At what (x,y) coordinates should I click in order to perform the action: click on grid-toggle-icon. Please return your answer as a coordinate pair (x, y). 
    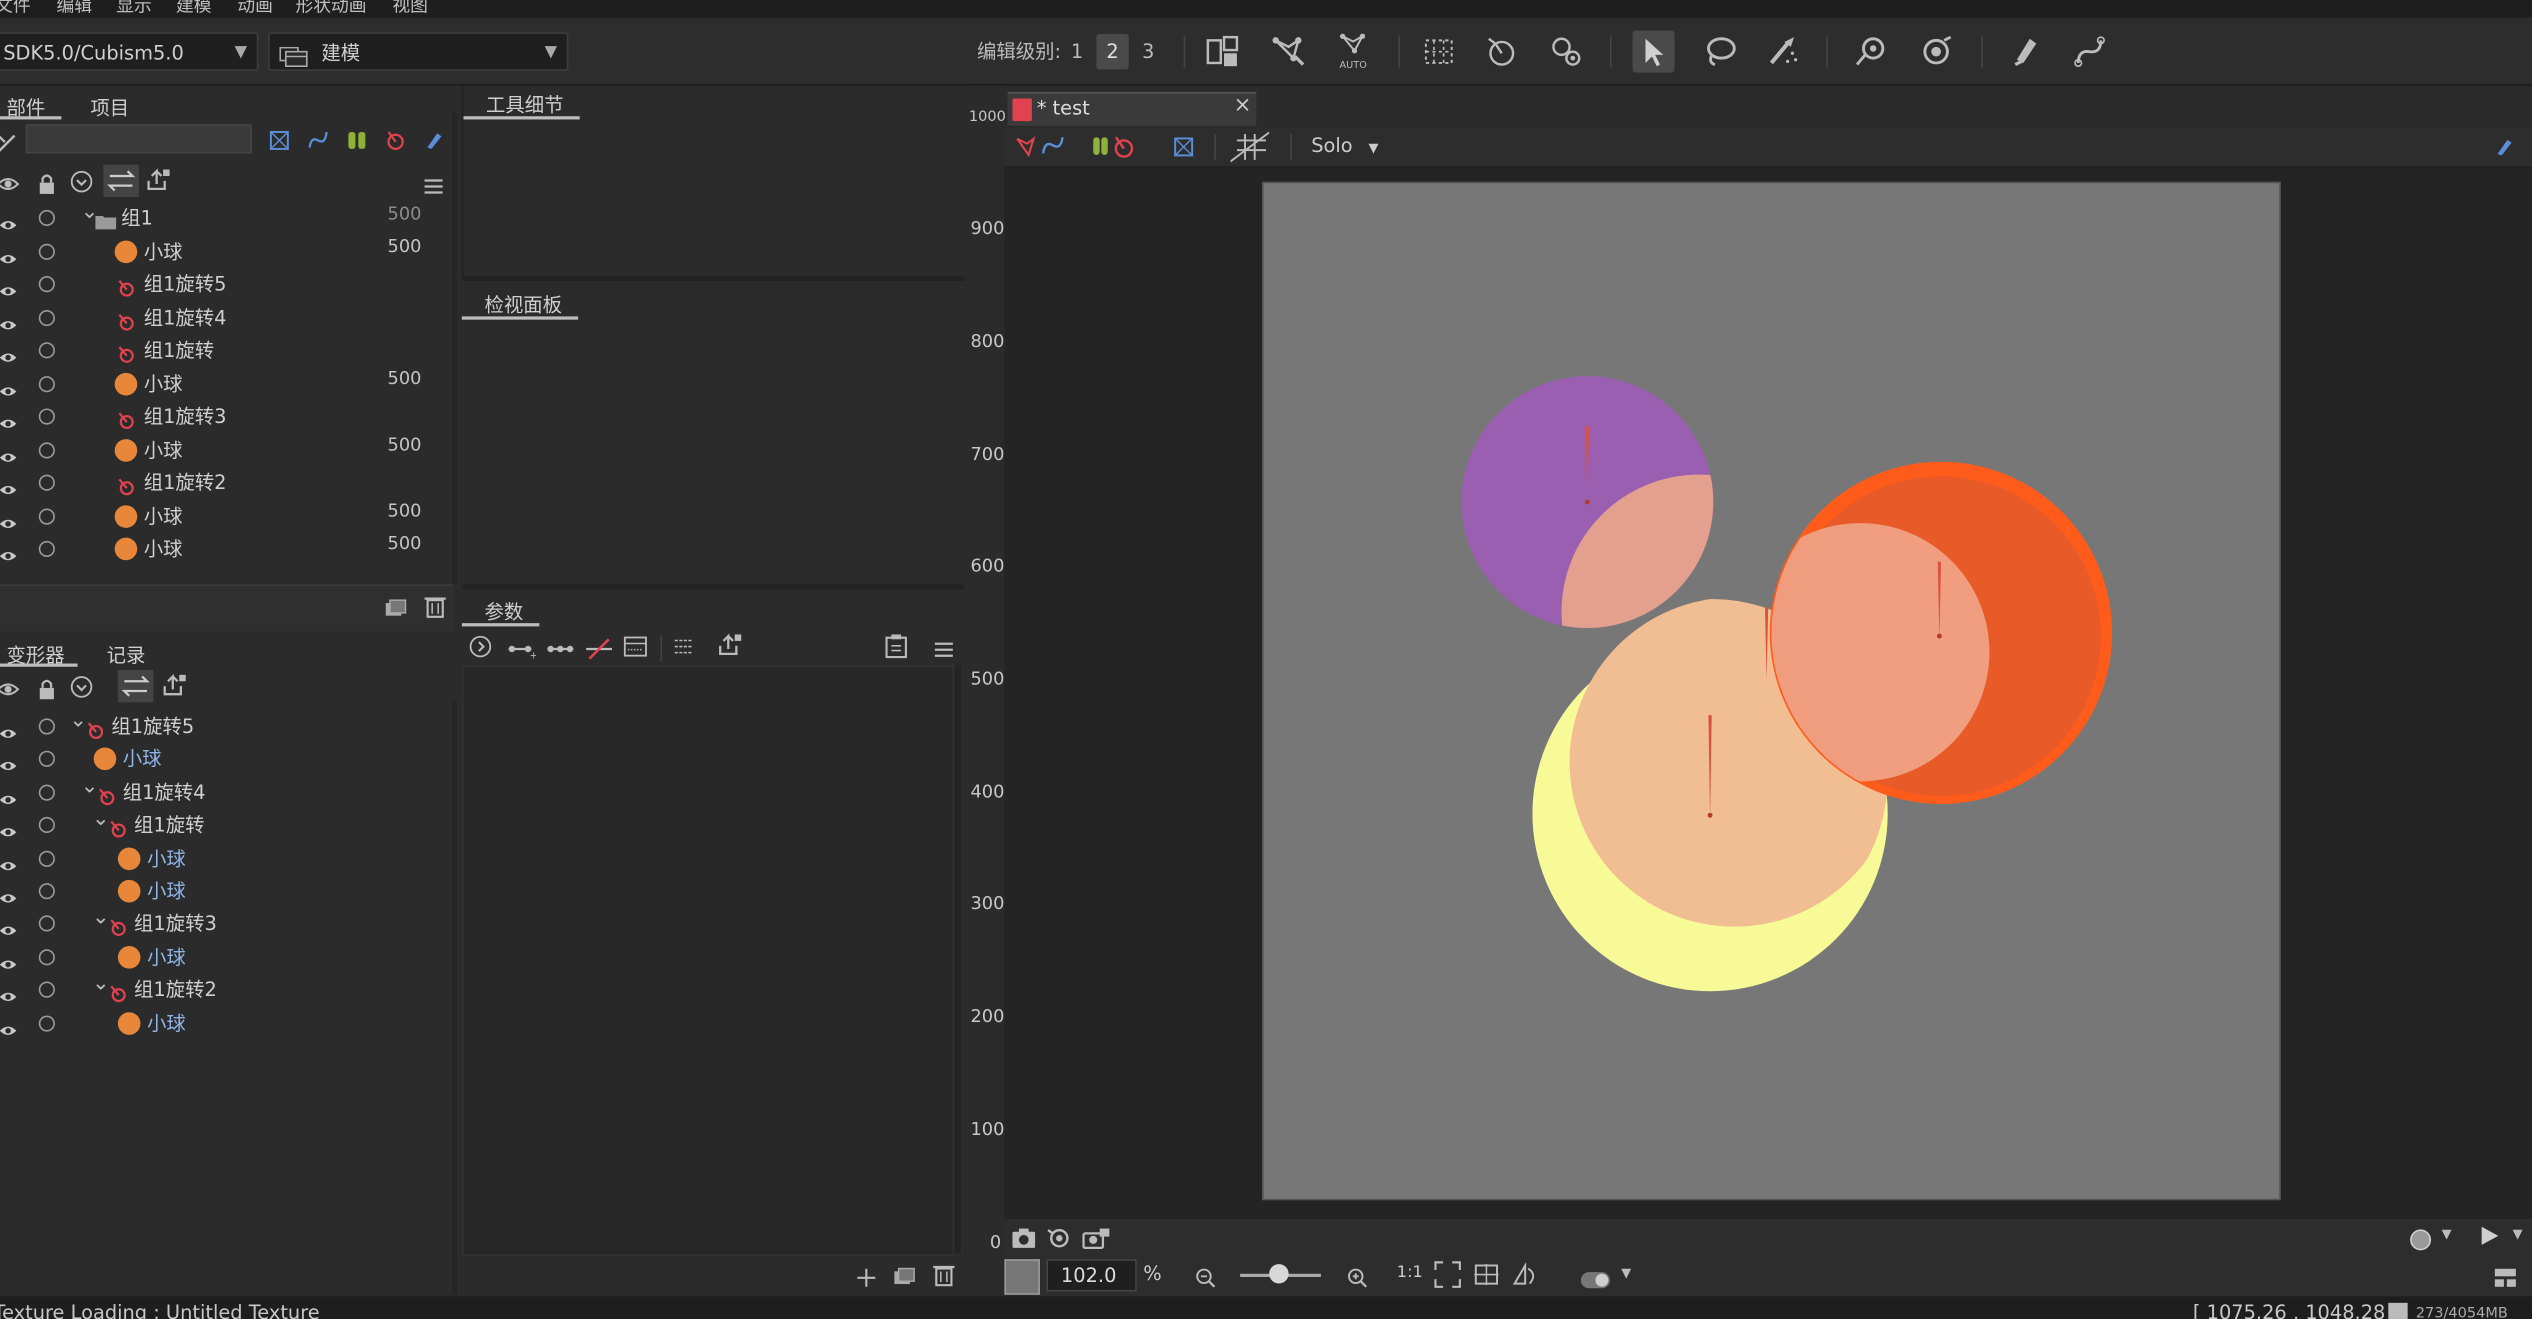
    Looking at the image, I should click on (1249, 147).